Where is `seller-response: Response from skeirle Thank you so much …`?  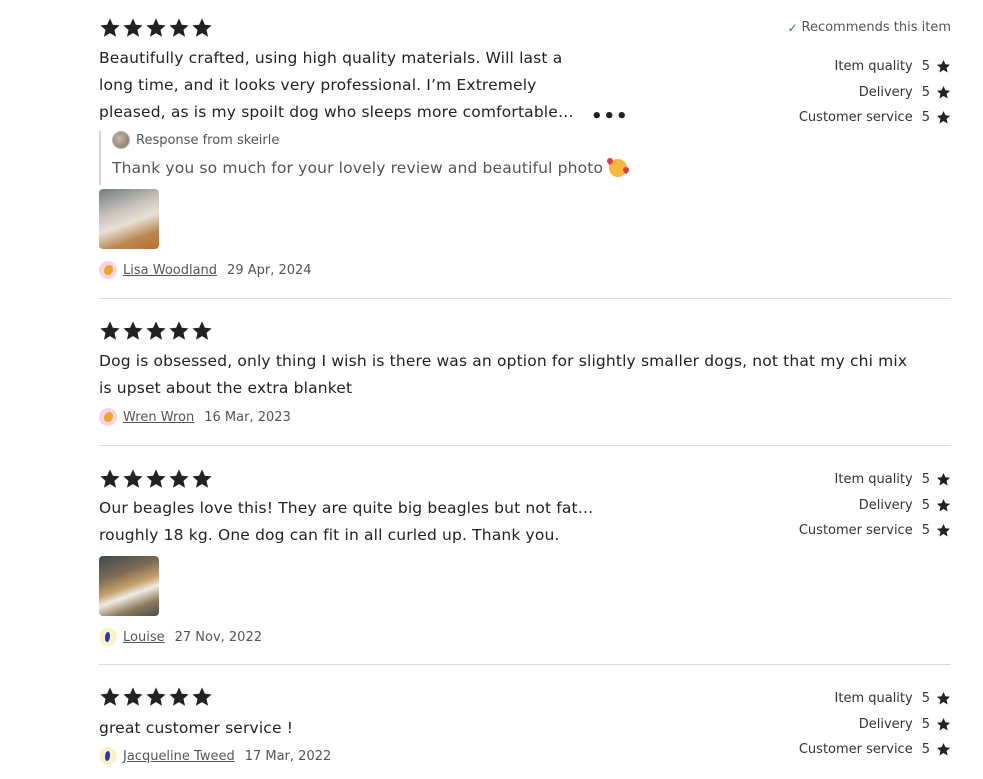 seller-response: Response from skeirle Thank you so much … is located at coordinates (363, 158).